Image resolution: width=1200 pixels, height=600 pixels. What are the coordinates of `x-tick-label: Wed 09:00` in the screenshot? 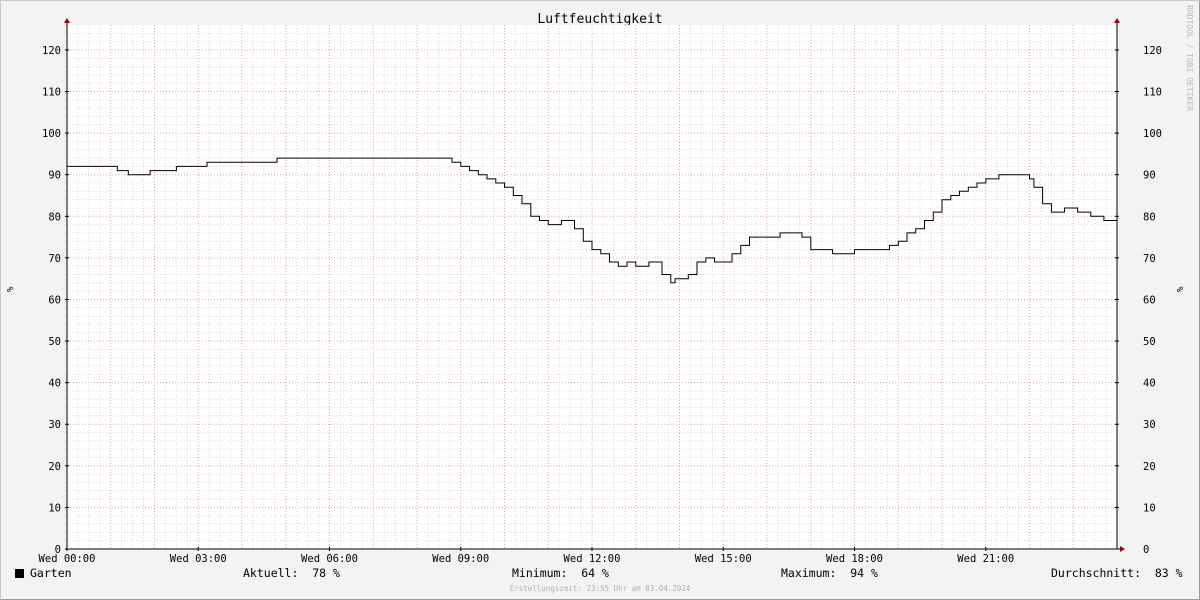 It's located at (460, 559).